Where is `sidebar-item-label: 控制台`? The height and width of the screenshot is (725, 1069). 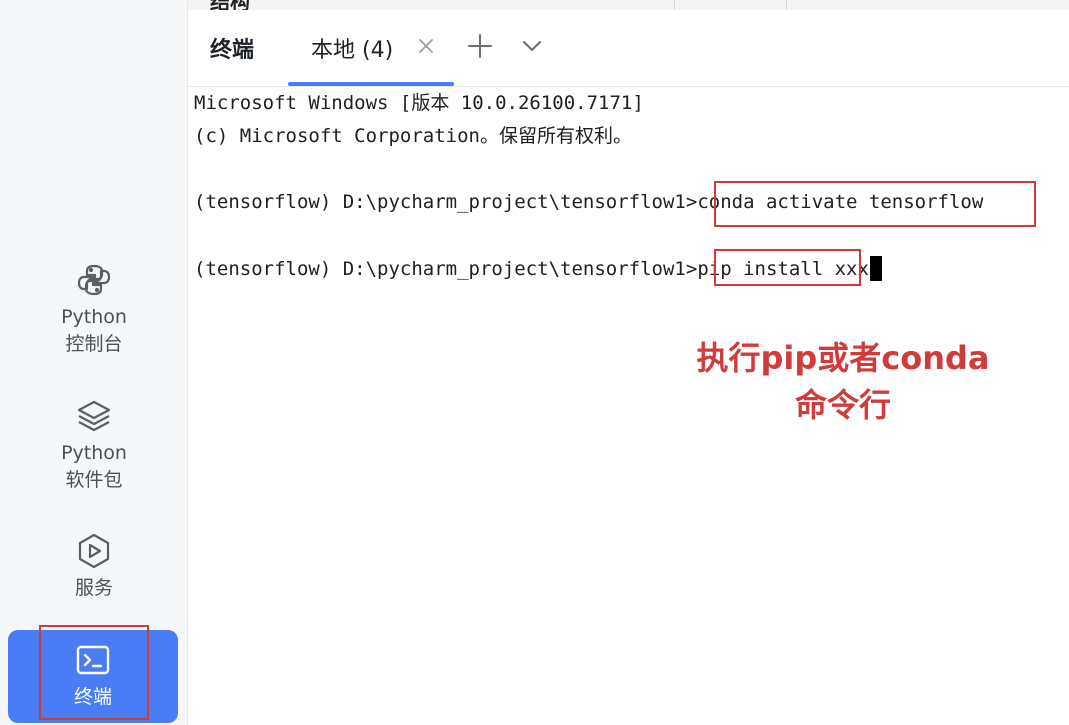 sidebar-item-label: 控制台 is located at coordinates (94, 344).